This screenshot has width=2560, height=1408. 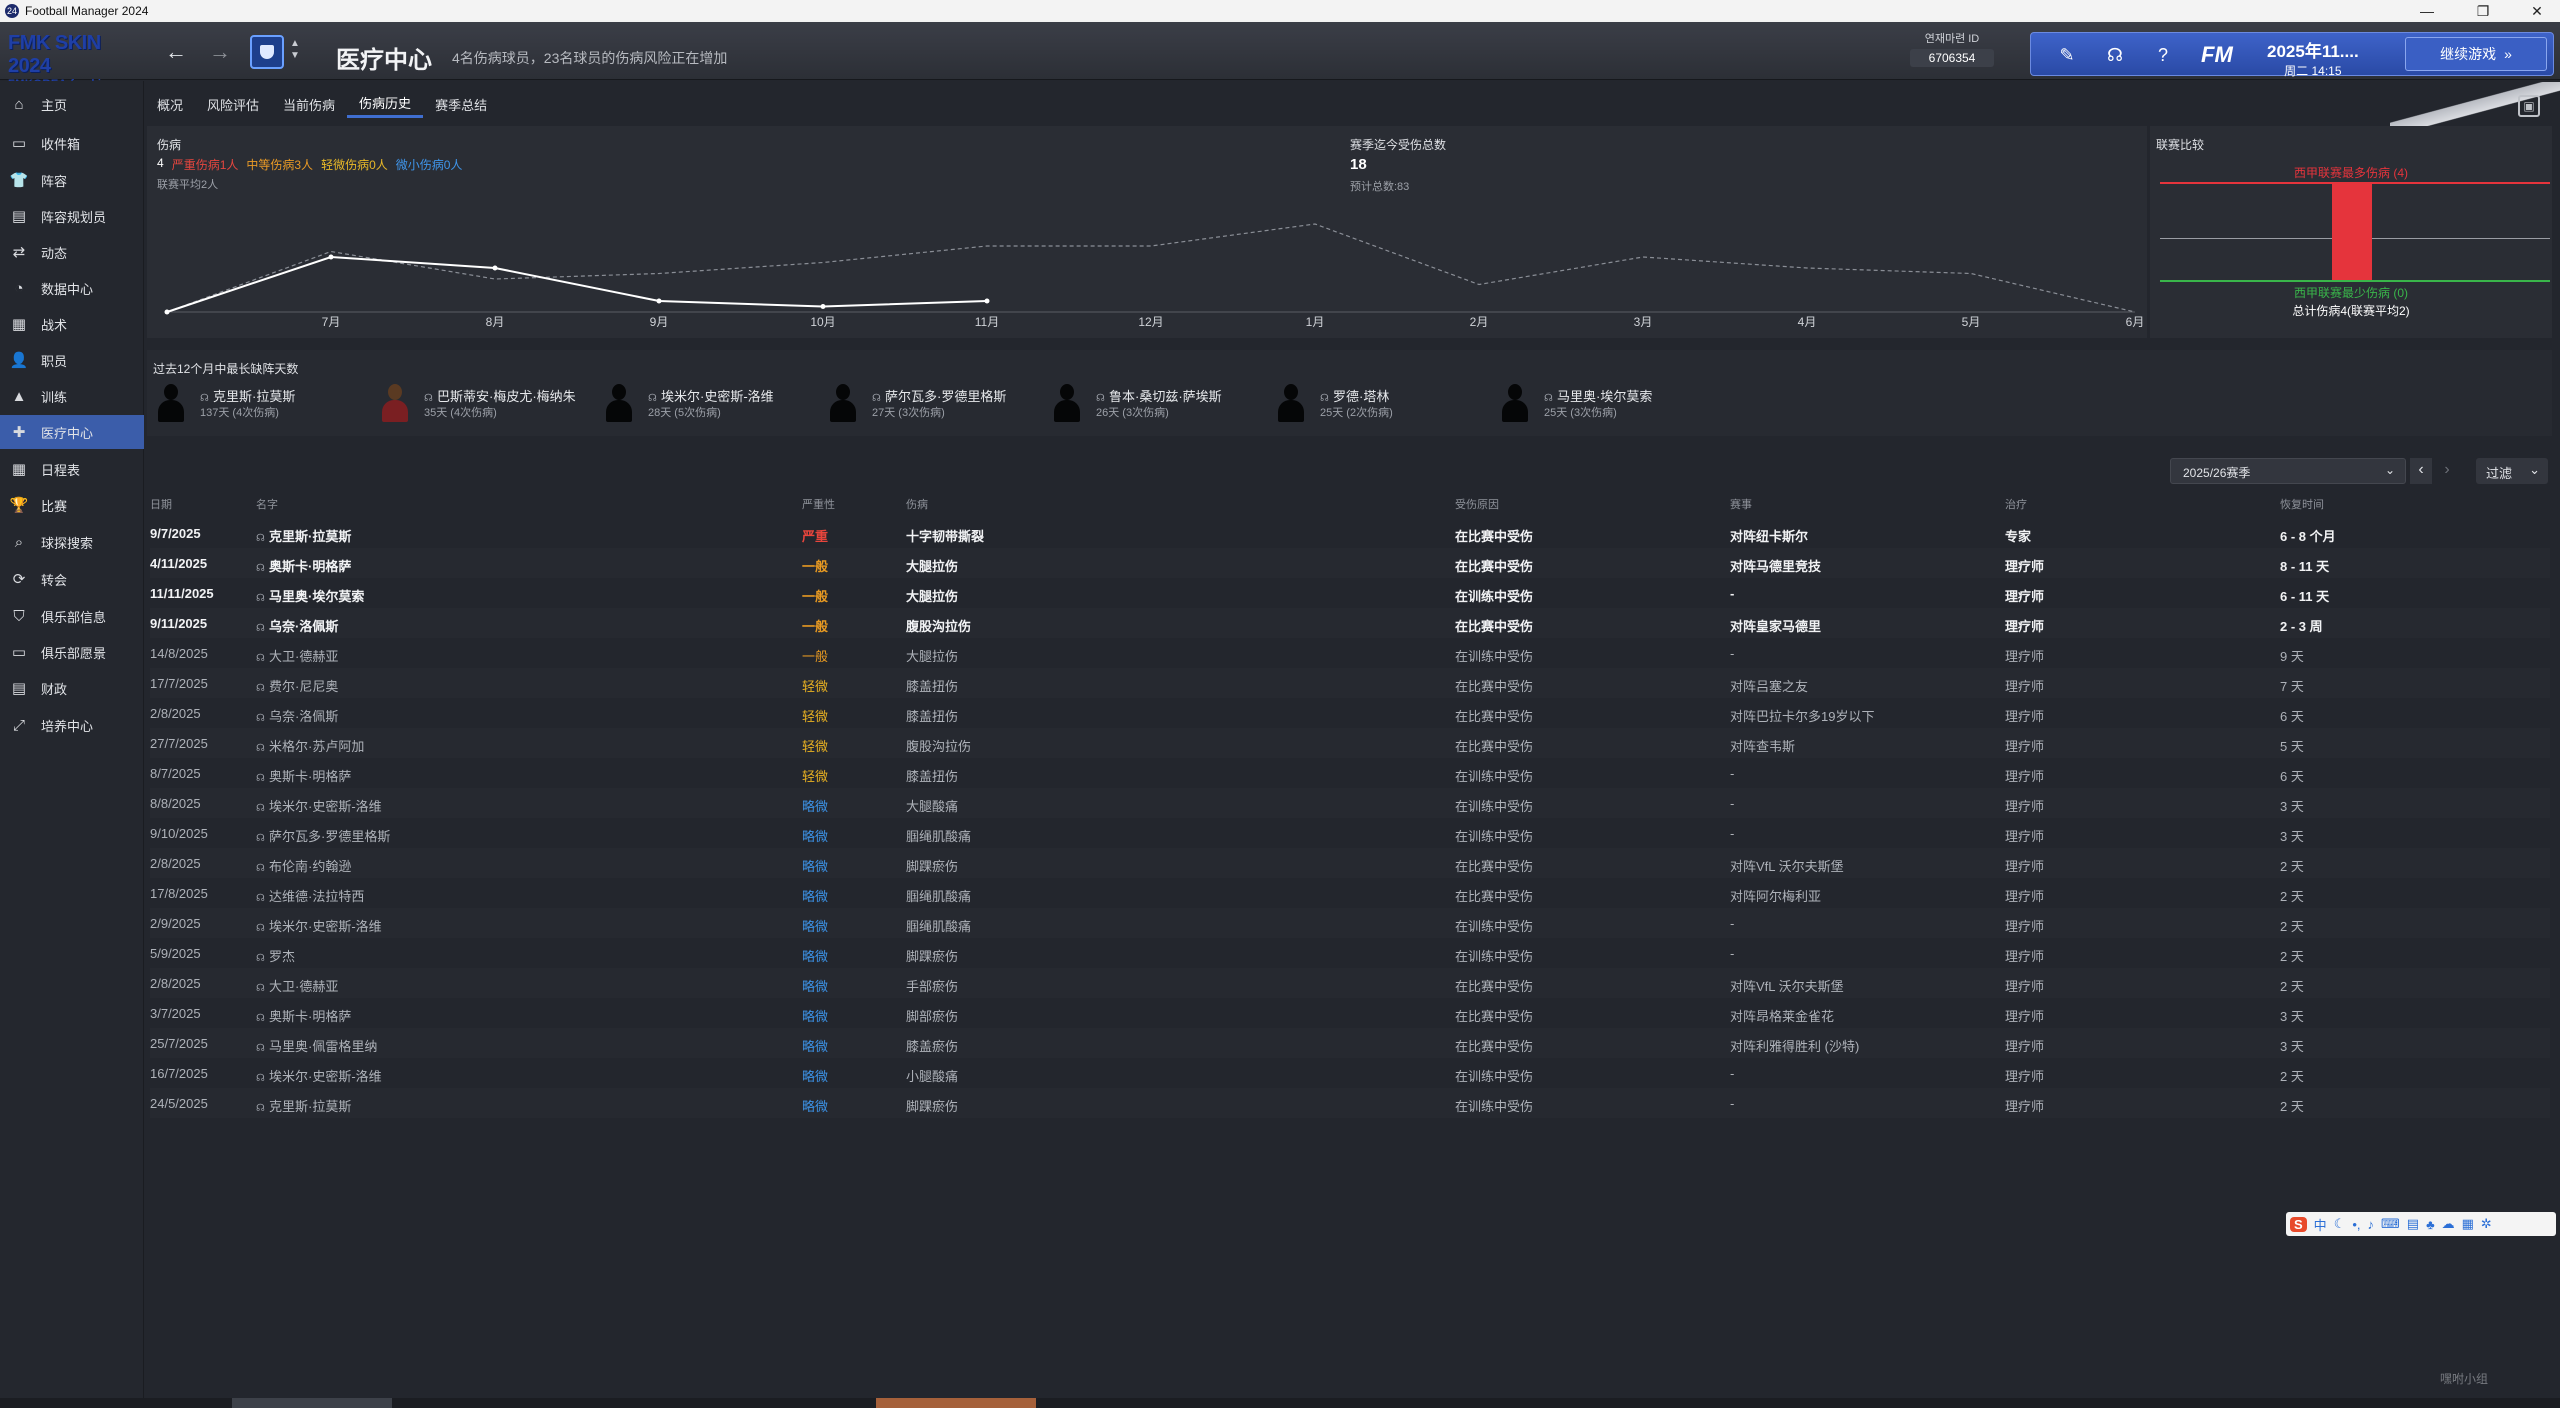 I want to click on longest-absence-player: ☊ 萨尔瓦多·罗德里格斯 27天 (3次伤病), so click(x=938, y=405).